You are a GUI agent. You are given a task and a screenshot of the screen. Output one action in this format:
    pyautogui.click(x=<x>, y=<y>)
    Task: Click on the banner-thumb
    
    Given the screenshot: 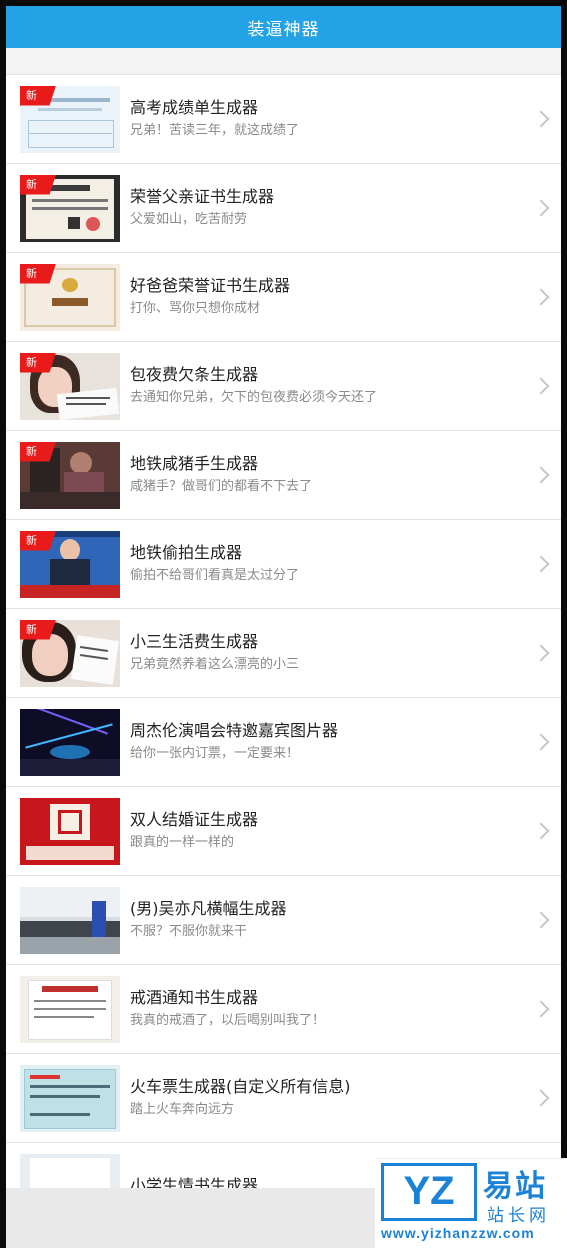 What is the action you would take?
    pyautogui.click(x=70, y=920)
    